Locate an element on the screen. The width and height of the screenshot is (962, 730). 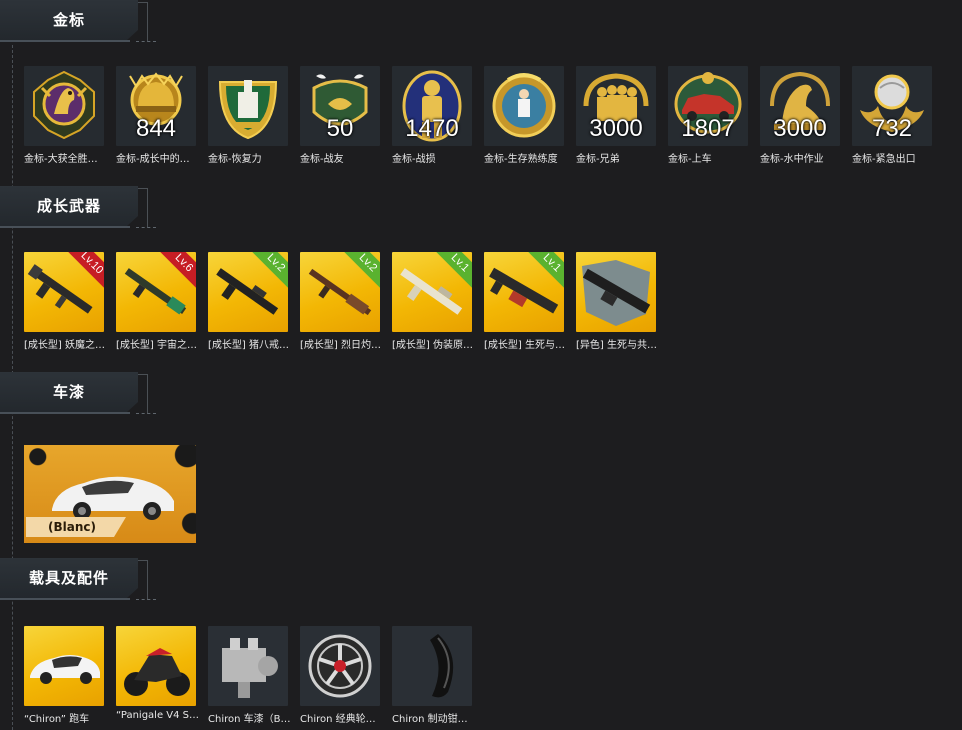
eagle-medal-icon is located at coordinates (64, 106).